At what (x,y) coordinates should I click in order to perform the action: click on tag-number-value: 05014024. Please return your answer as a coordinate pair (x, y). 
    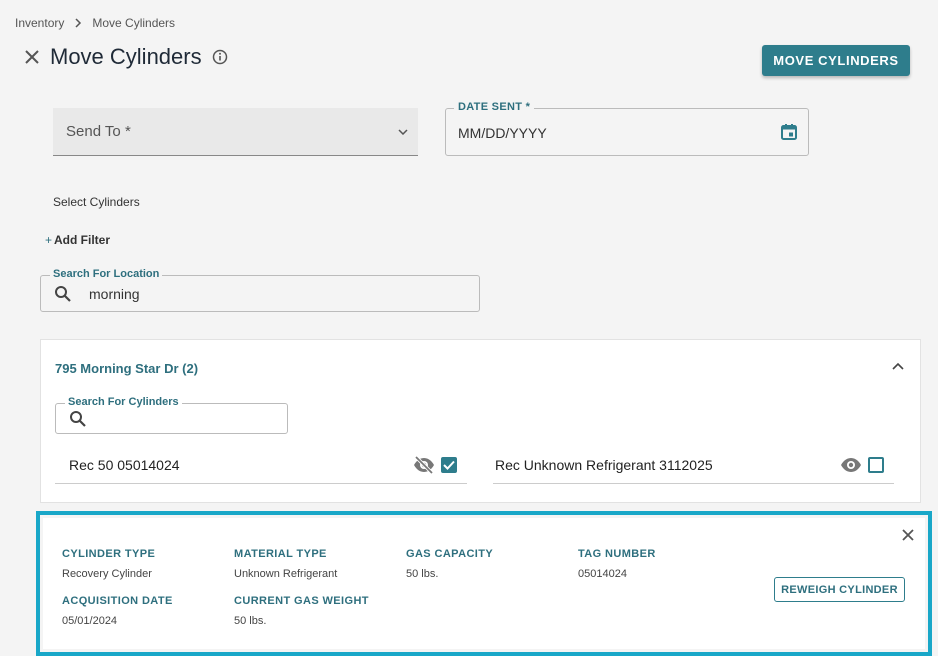
    Looking at the image, I should click on (602, 574).